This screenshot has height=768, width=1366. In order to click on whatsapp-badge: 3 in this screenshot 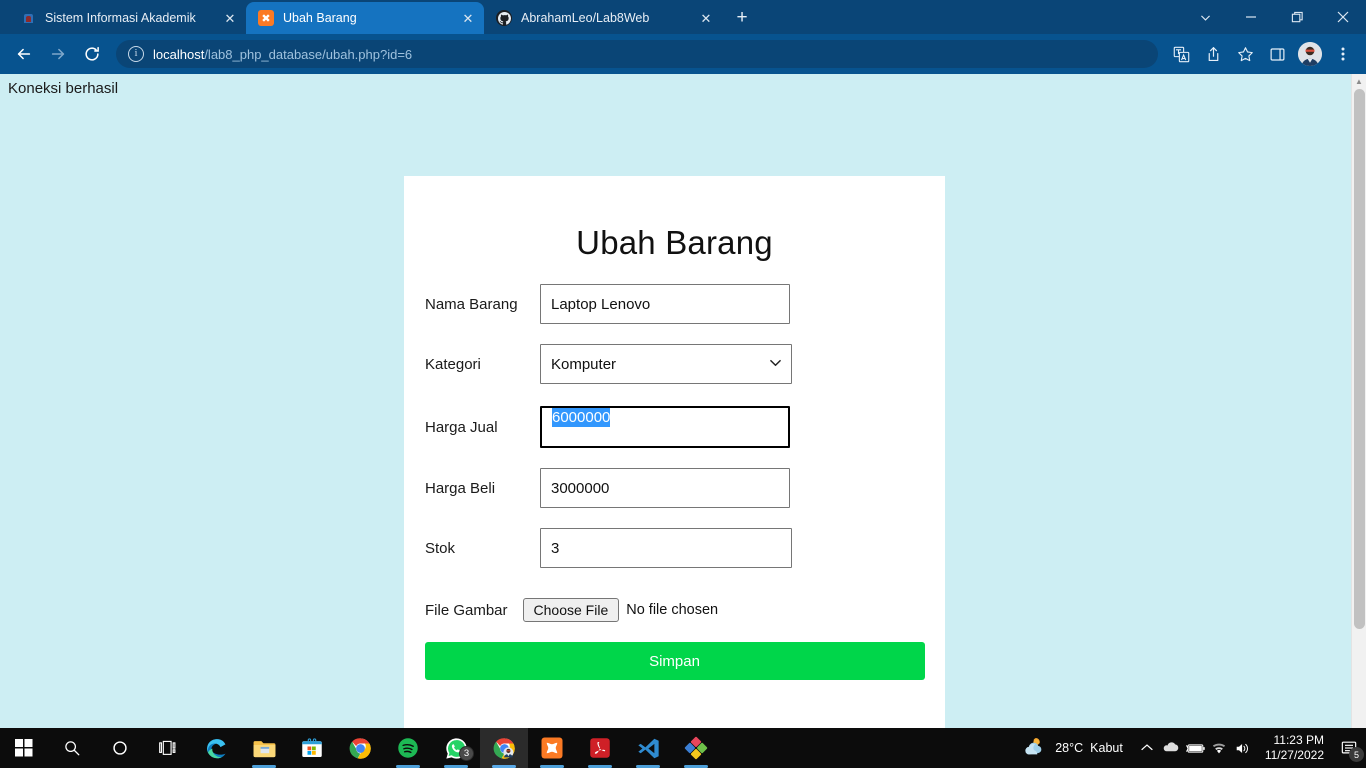, I will do `click(466, 753)`.